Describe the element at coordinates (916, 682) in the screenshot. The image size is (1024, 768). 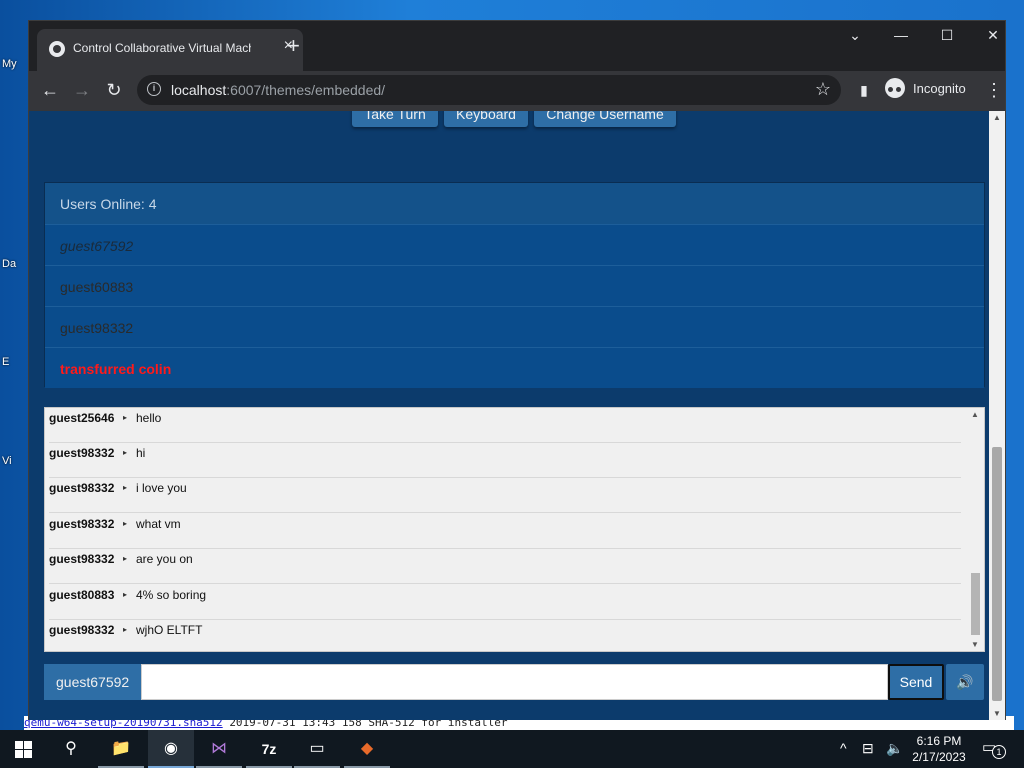
I see `send-button: Send` at that location.